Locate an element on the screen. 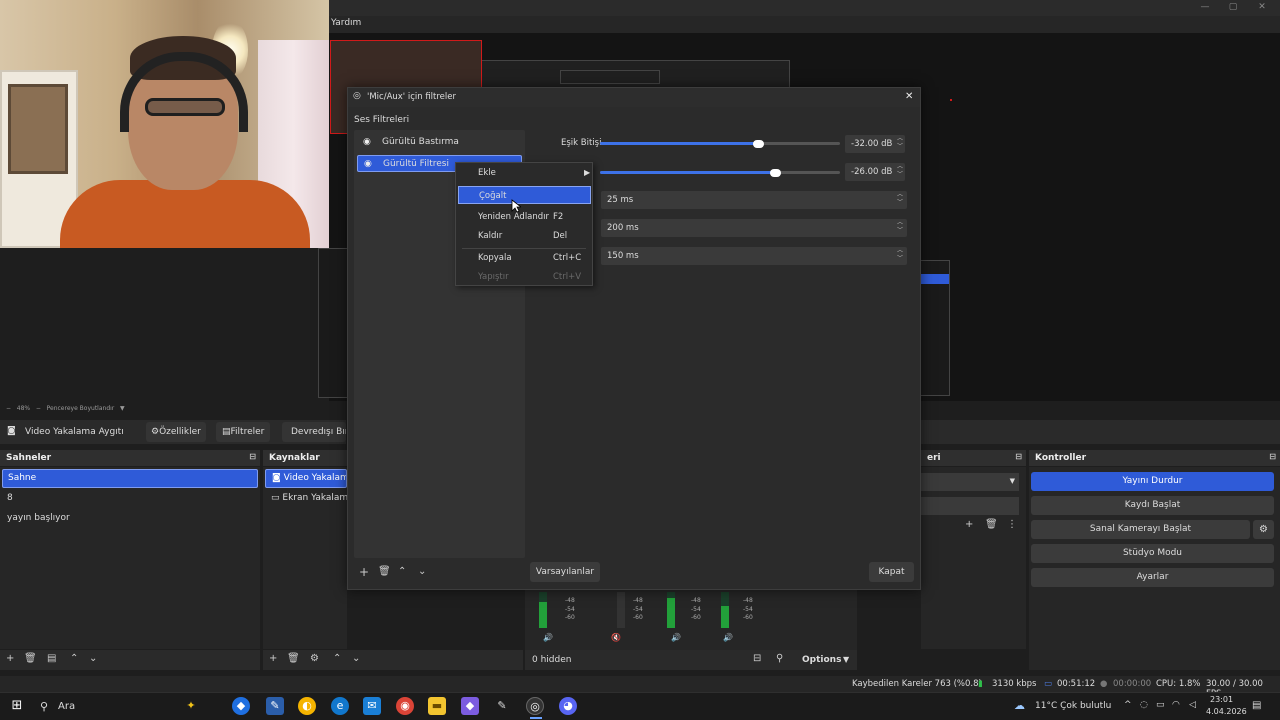 The height and width of the screenshot is (720, 1280). open-threshold-knob is located at coordinates (775, 173).